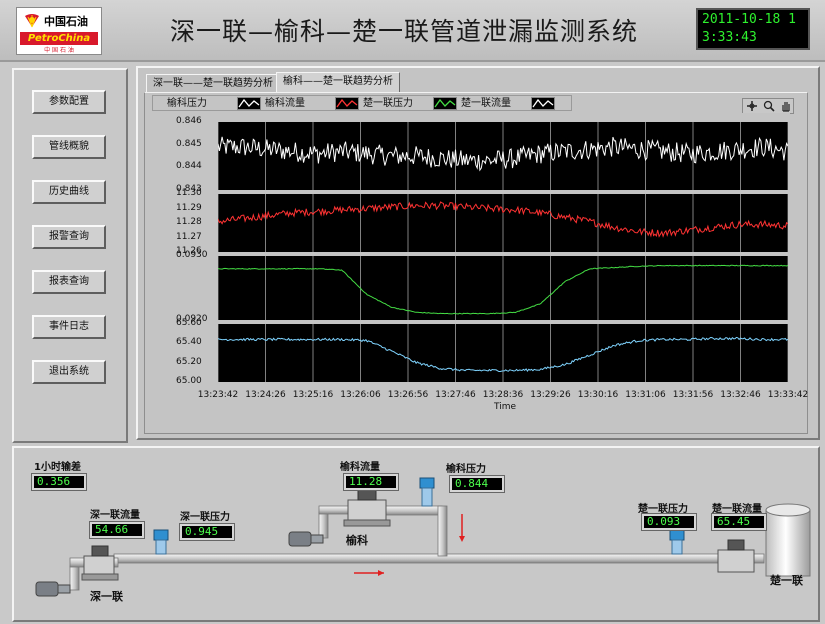  I want to click on app-title: 深一联—榆科—楚一联管道泄漏监测系统, so click(403, 31).